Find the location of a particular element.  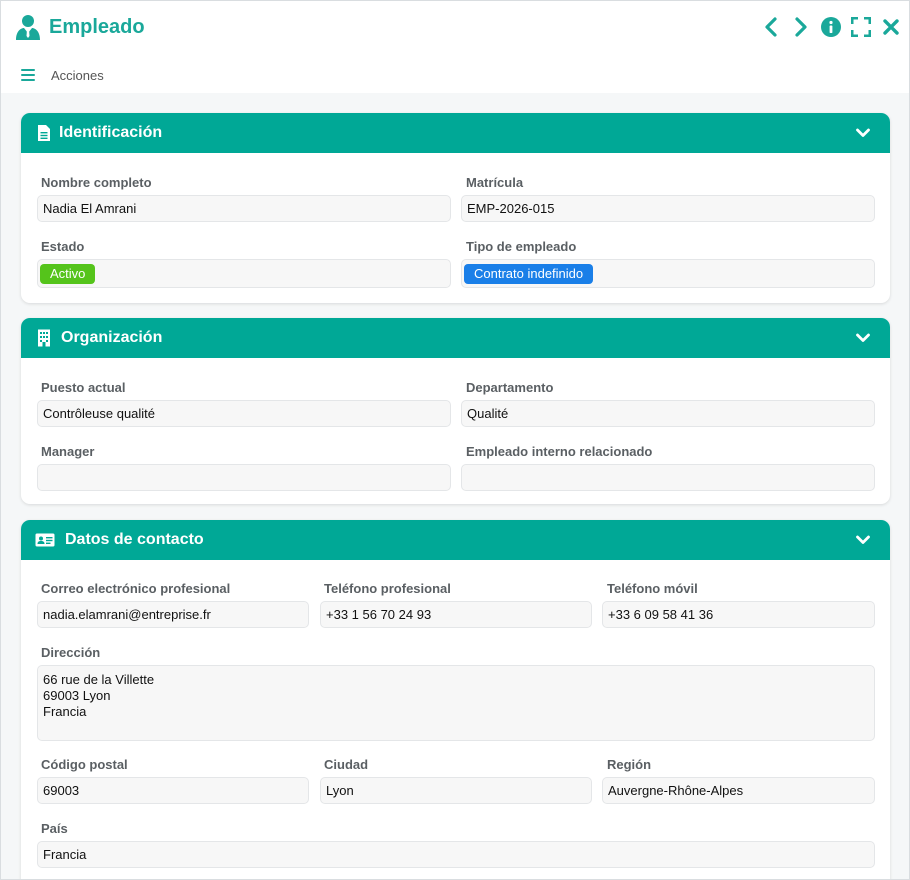

close-icon is located at coordinates (891, 27).